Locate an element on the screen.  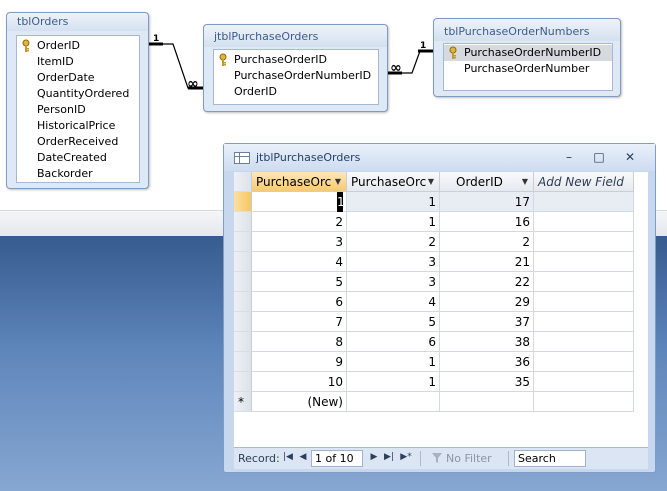
cell-orderid: 2 is located at coordinates (487, 242).